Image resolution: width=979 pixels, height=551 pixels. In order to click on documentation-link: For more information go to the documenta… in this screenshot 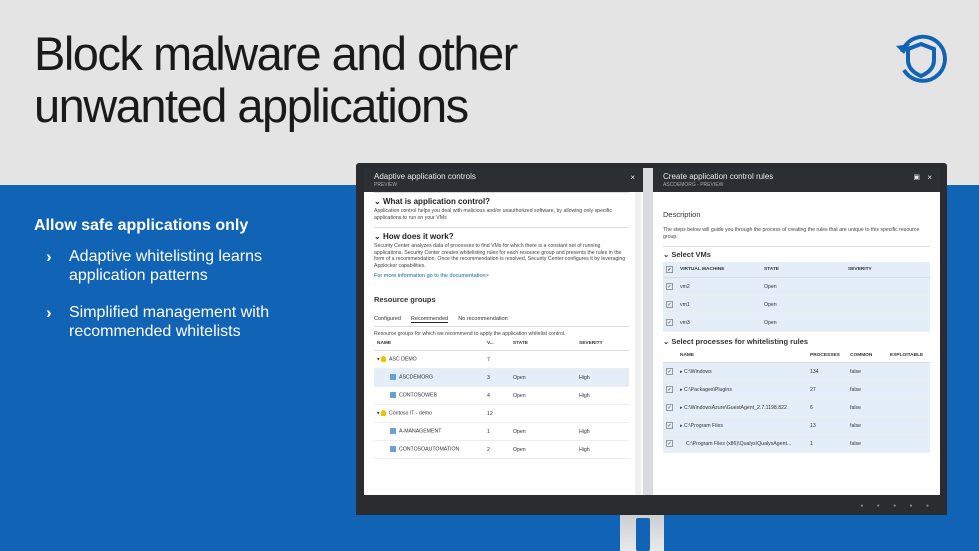, I will do `click(501, 276)`.